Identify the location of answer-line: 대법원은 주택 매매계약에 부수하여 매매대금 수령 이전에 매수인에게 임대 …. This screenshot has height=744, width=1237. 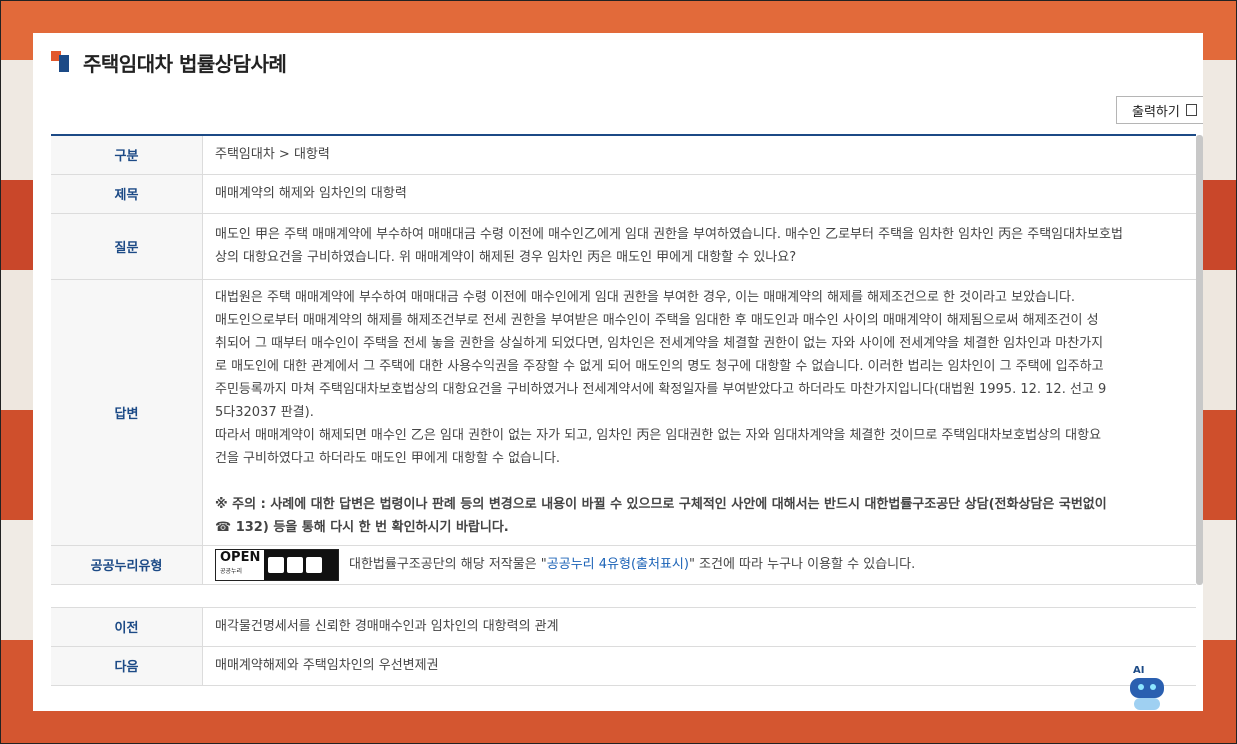
(645, 297).